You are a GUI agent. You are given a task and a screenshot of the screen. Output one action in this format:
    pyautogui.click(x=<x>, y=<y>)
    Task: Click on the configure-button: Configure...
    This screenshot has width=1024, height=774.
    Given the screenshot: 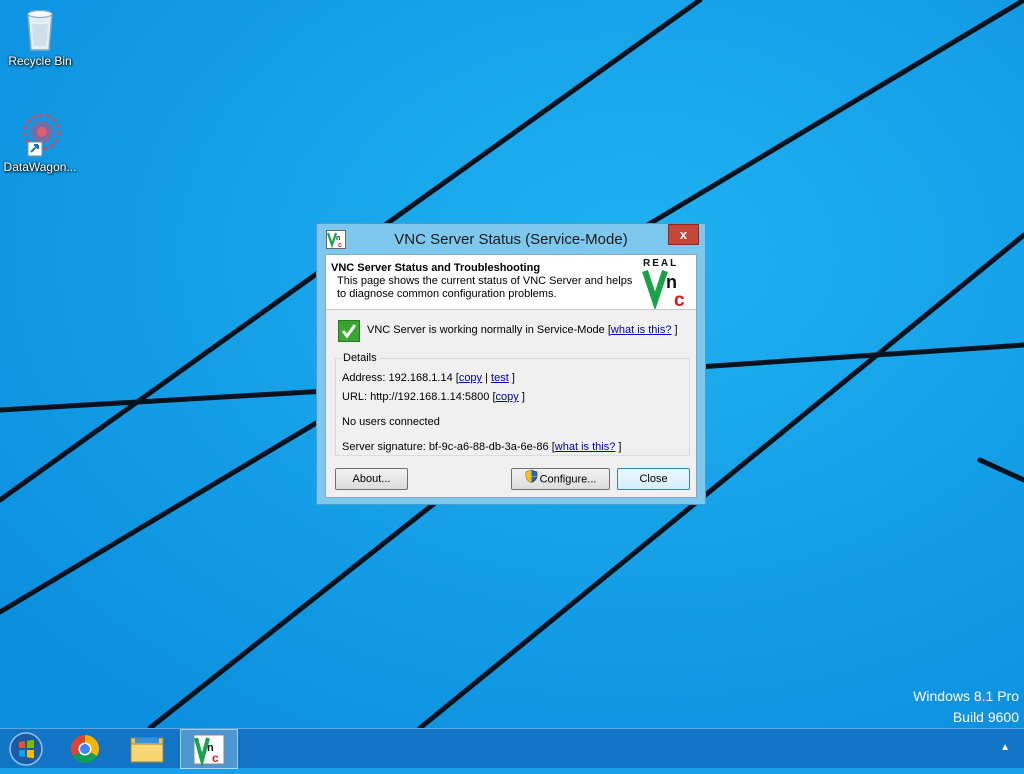 What is the action you would take?
    pyautogui.click(x=560, y=479)
    